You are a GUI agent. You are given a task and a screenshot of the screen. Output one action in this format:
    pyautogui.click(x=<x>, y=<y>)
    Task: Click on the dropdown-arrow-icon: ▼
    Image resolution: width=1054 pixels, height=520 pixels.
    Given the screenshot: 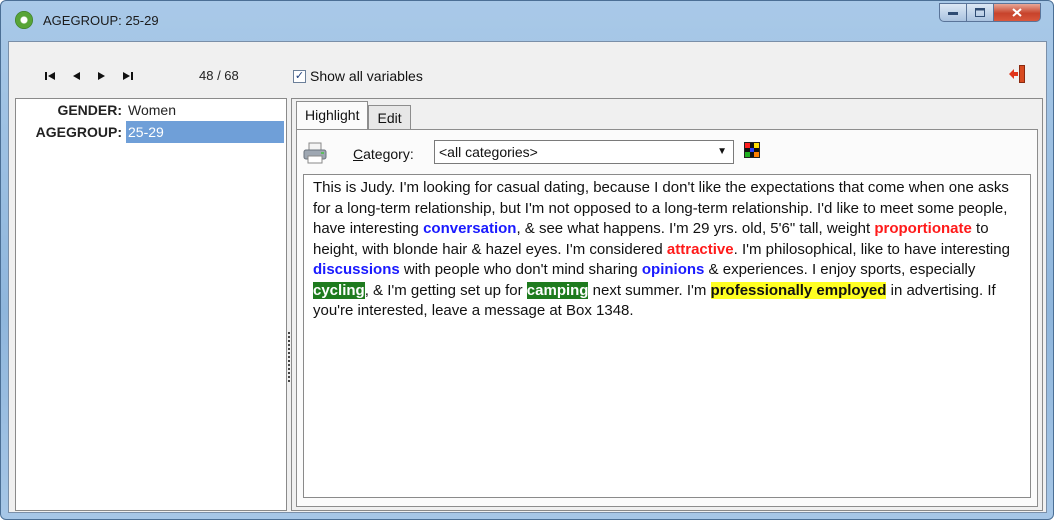 What is the action you would take?
    pyautogui.click(x=722, y=152)
    